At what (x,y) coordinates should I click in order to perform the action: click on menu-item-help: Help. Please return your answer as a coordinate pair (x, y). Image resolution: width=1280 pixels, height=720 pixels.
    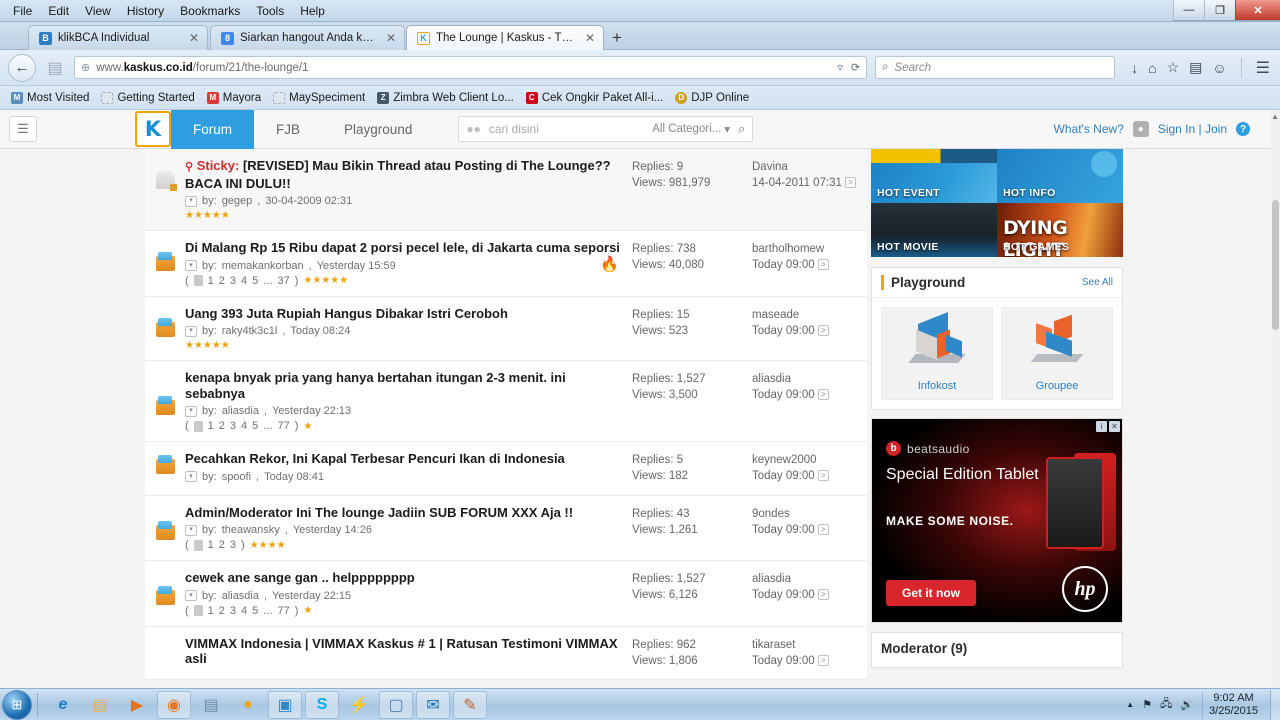
    Looking at the image, I should click on (312, 11).